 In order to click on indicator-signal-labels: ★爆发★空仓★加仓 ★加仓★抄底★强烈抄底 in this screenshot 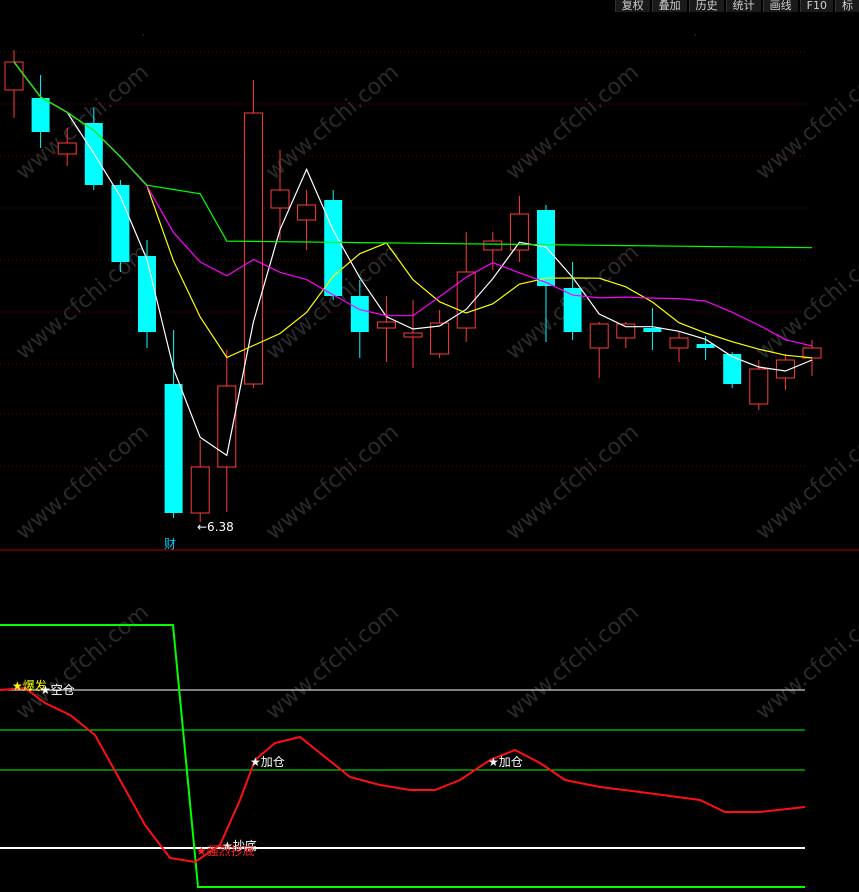, I will do `click(267, 768)`.